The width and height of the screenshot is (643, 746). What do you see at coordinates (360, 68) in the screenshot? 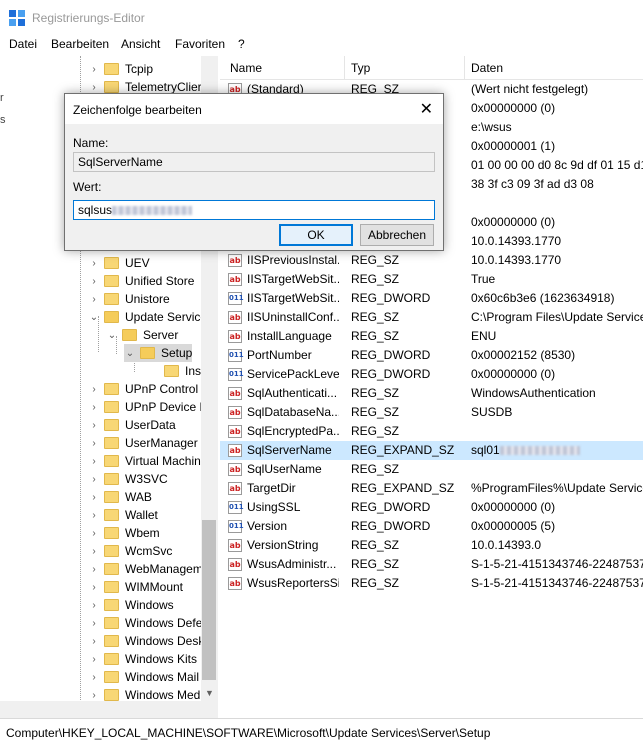
I see `column-type: Typ` at bounding box center [360, 68].